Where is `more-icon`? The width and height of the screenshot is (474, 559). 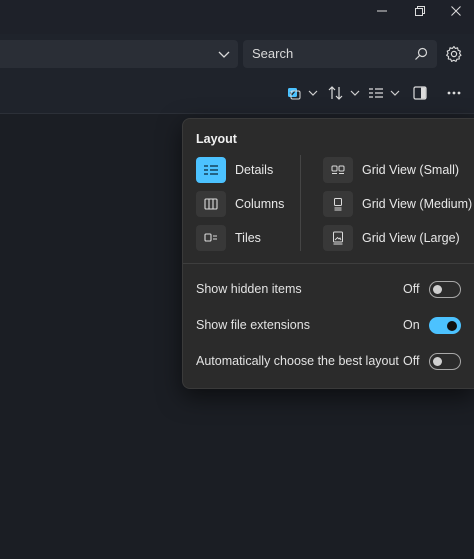 more-icon is located at coordinates (454, 95).